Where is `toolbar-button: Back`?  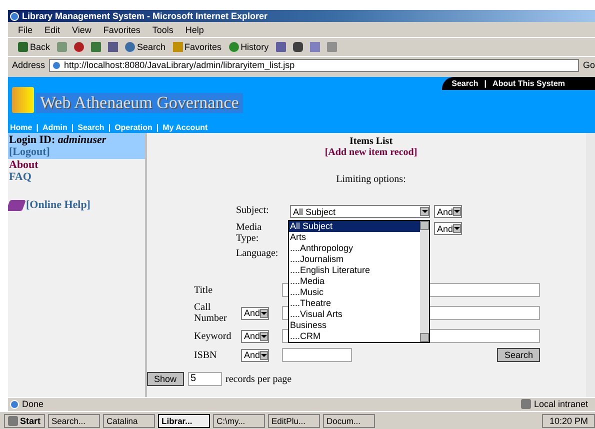
toolbar-button: Back is located at coordinates (34, 47).